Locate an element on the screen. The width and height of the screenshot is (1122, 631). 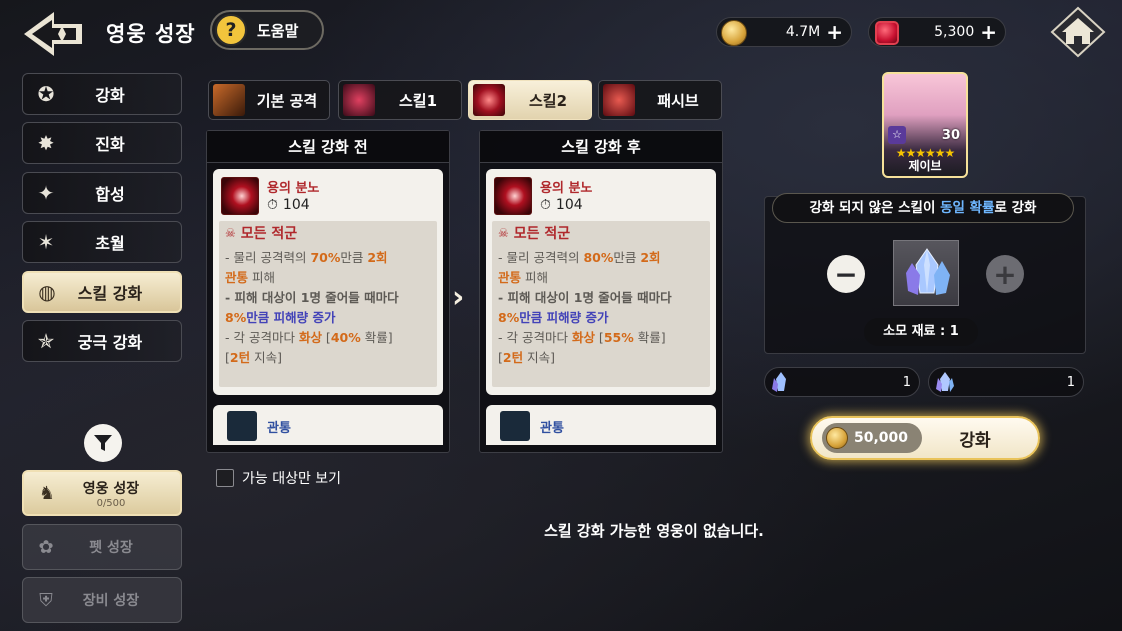
menu-item-label: 궁극 강화 is located at coordinates (110, 342).